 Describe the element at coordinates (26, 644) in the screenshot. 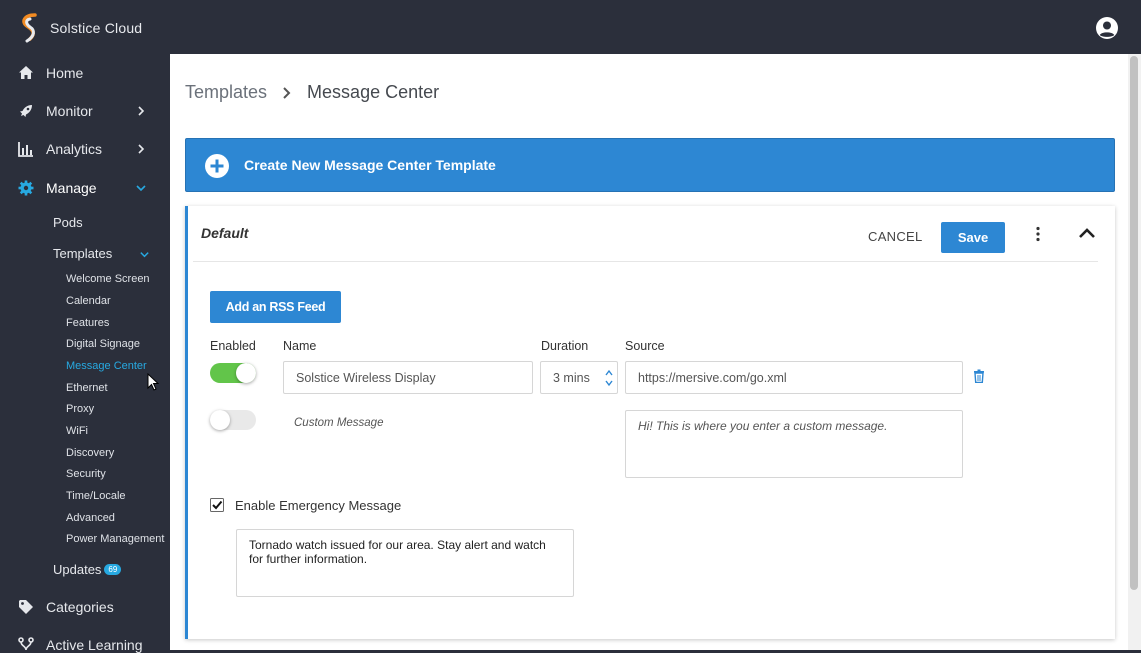

I see `branch-icon` at that location.